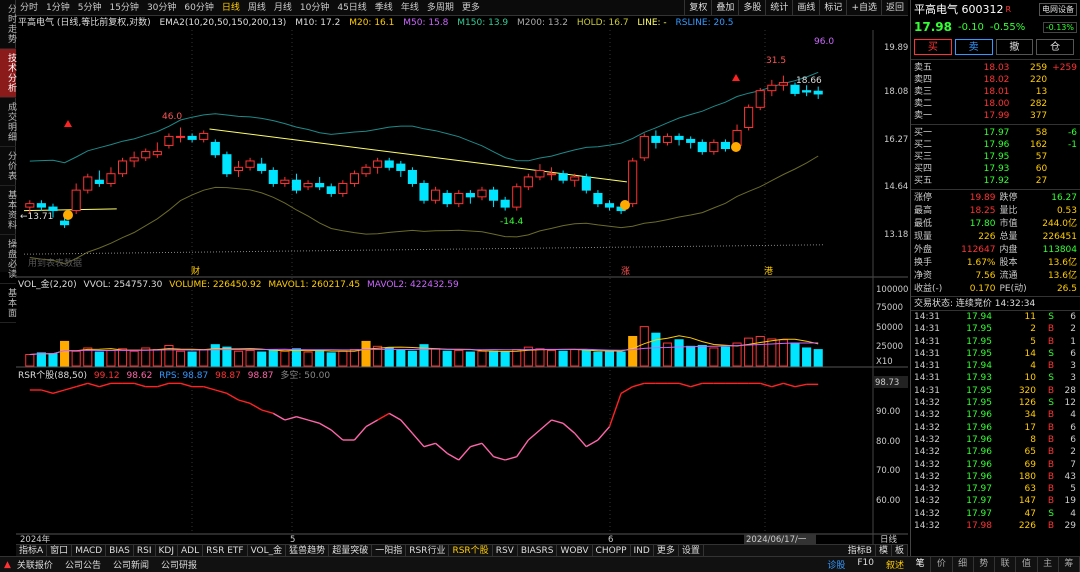 The image size is (1080, 572). Describe the element at coordinates (894, 8) in the screenshot. I see `toolbar-button: 返回` at that location.